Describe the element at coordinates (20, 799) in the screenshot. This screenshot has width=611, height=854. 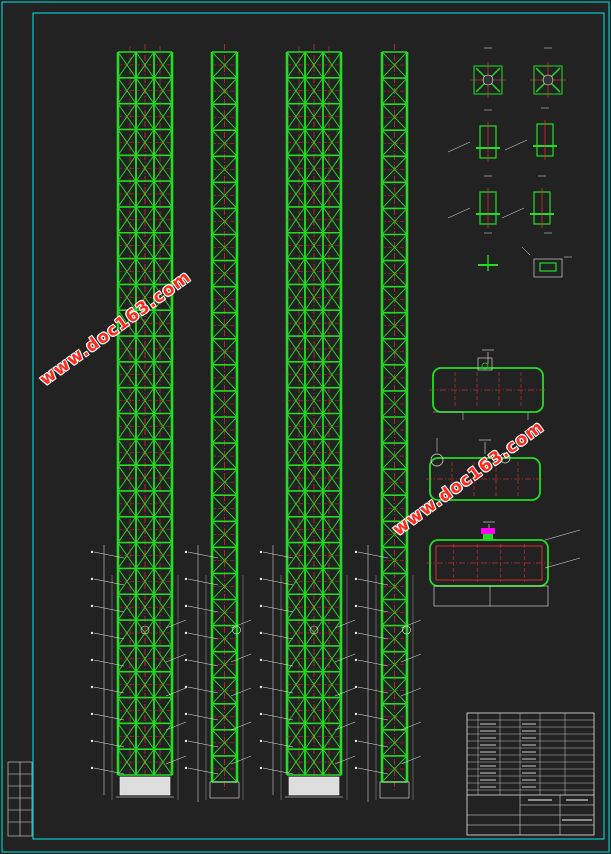
I see `revision-strip` at that location.